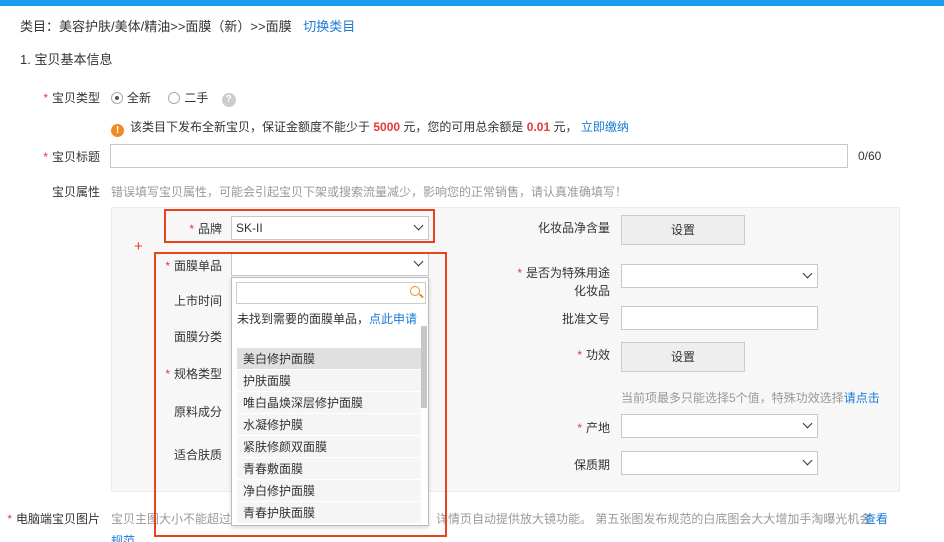 The width and height of the screenshot is (944, 542). What do you see at coordinates (71, 98) in the screenshot?
I see `item-type-label: * 宝贝类型` at bounding box center [71, 98].